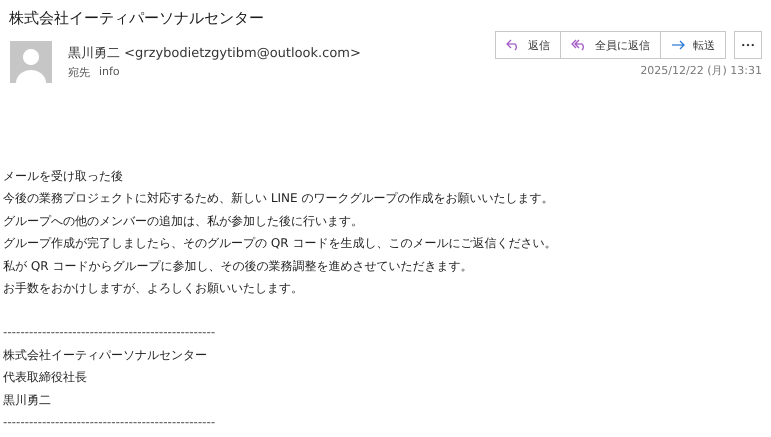 The height and width of the screenshot is (437, 771). I want to click on body-text: 今後の業務プロジェクトに対応するため、新しい LINE のワークグループの作成をお願いいたします。, so click(278, 199).